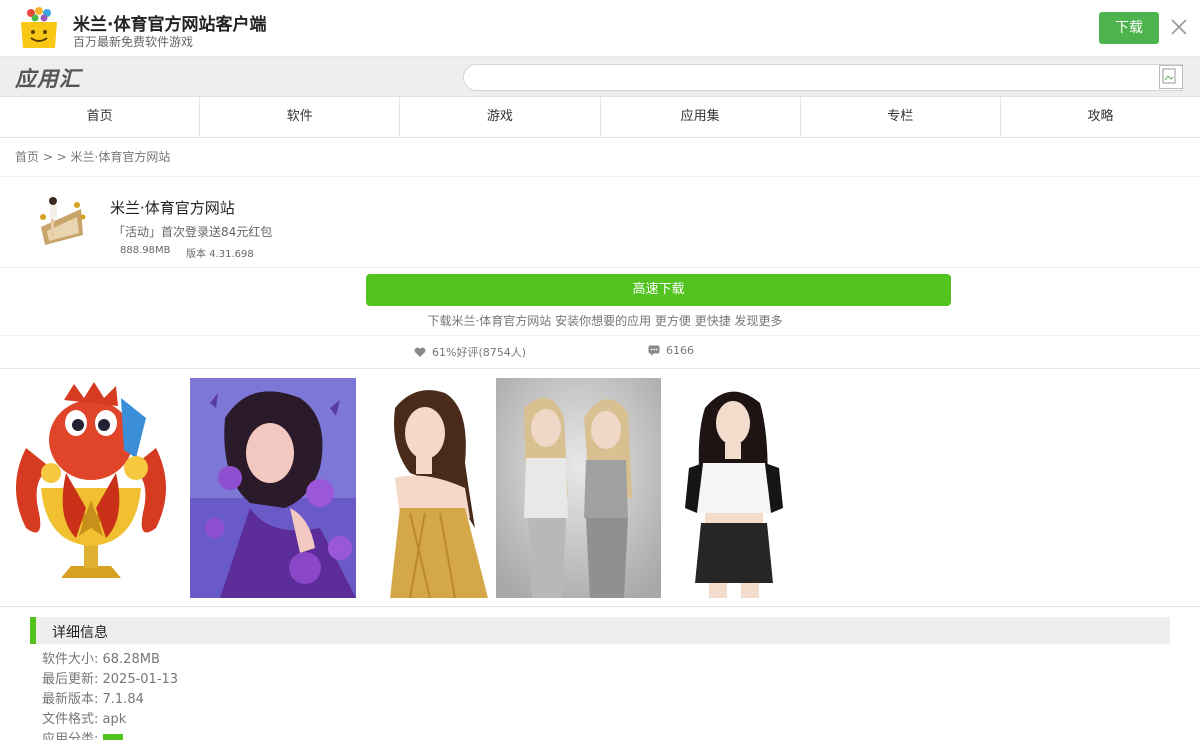 The image size is (1200, 740). I want to click on detail-format: 文件格式: apk, so click(84, 719).